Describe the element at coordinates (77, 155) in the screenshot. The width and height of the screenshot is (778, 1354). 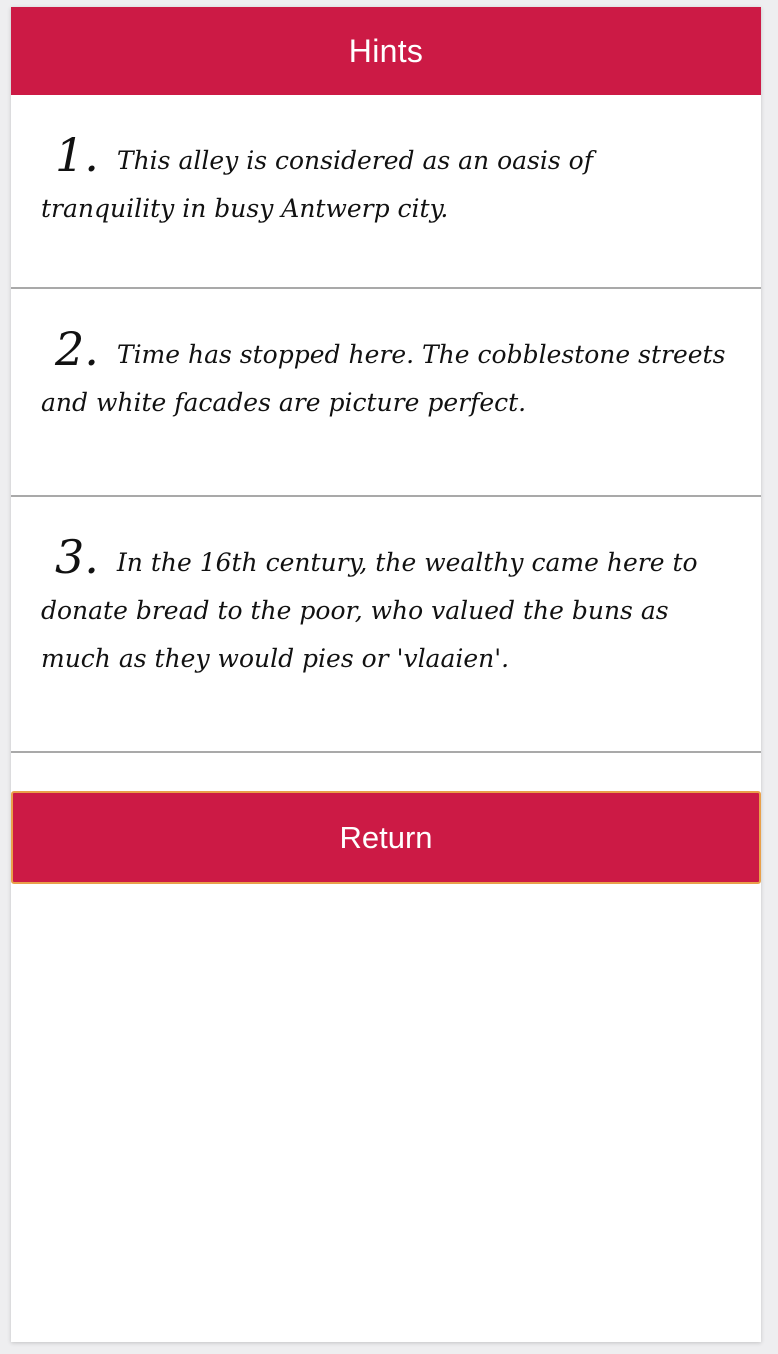
I see `hint-number: 1.` at that location.